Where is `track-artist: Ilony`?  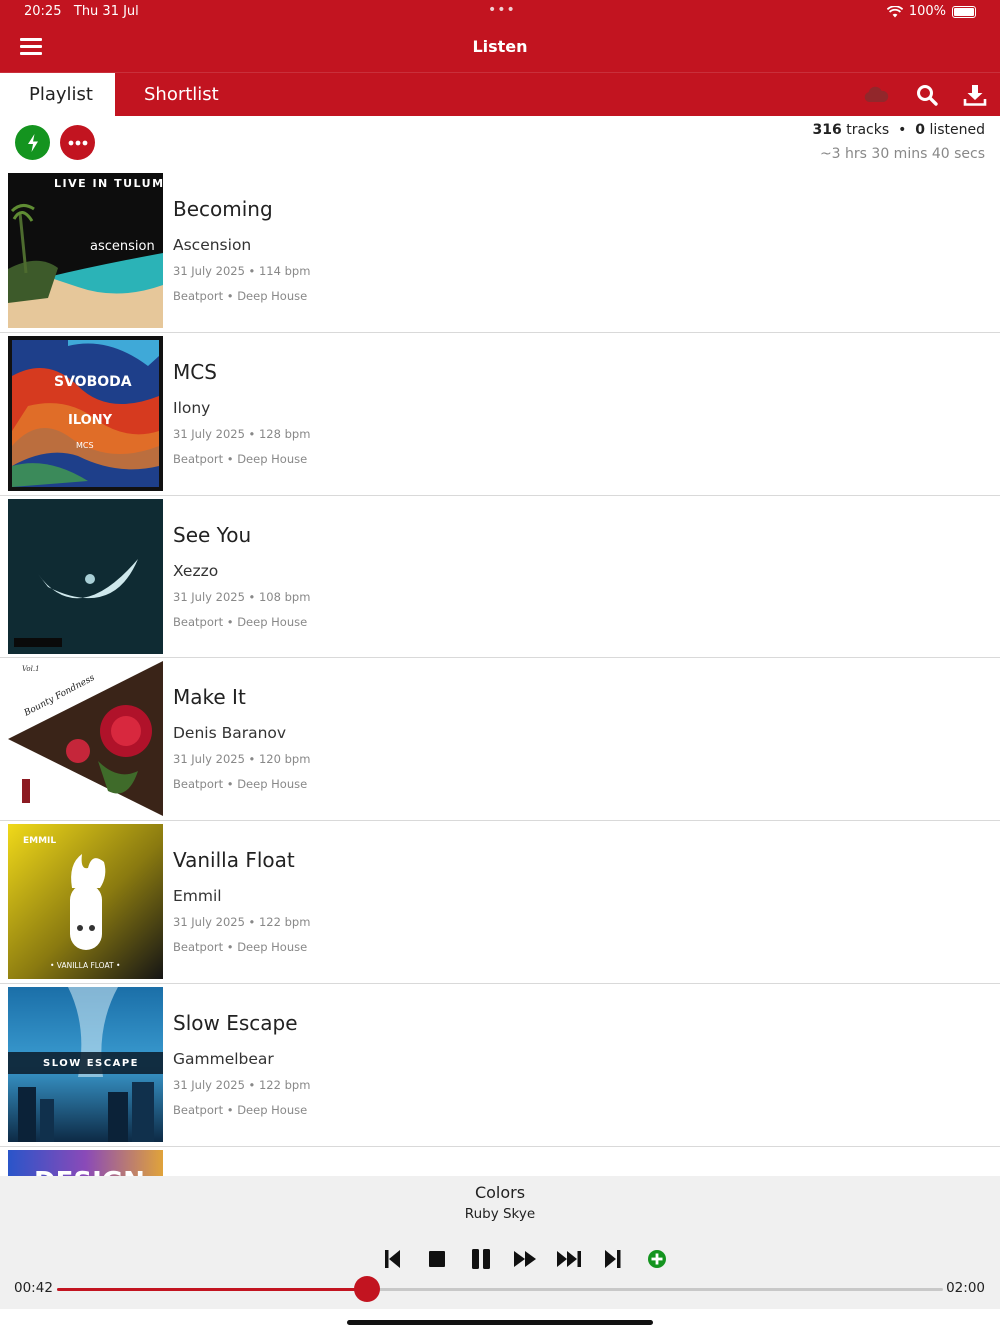 track-artist: Ilony is located at coordinates (192, 407).